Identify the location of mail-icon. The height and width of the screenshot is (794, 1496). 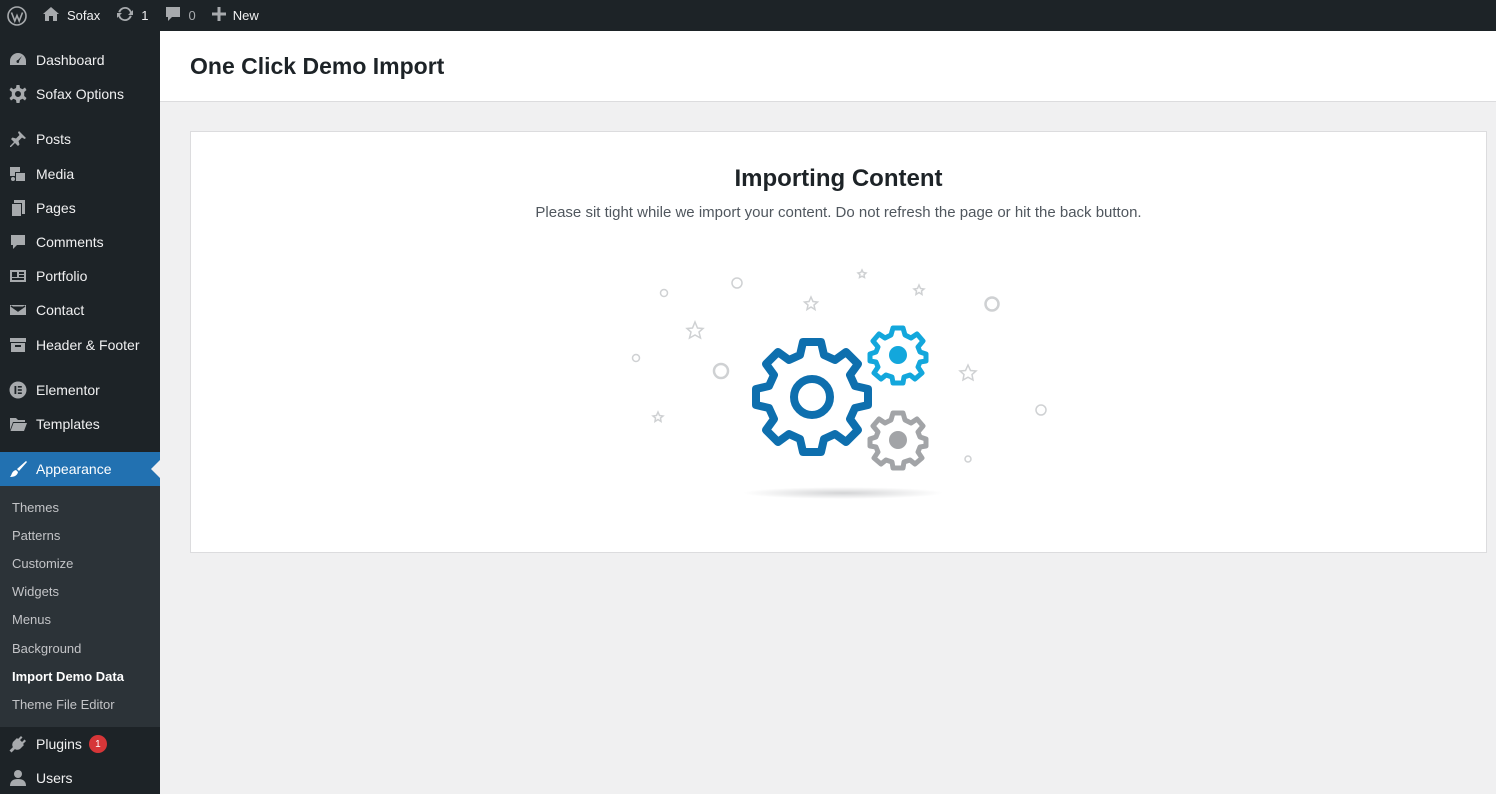
(18, 310).